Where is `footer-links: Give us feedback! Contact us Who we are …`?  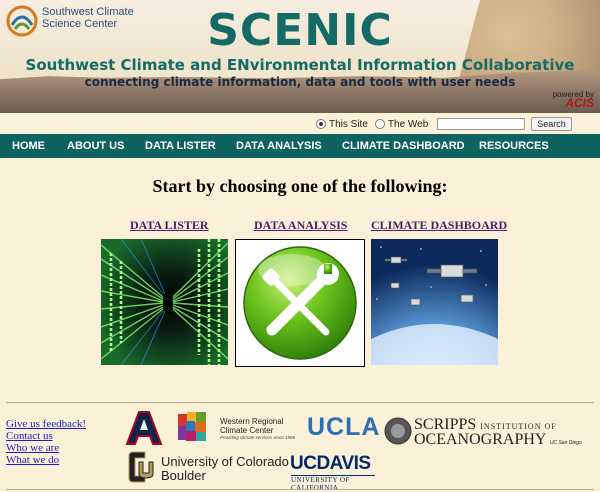 footer-links: Give us feedback! Contact us Who we are … is located at coordinates (46, 442).